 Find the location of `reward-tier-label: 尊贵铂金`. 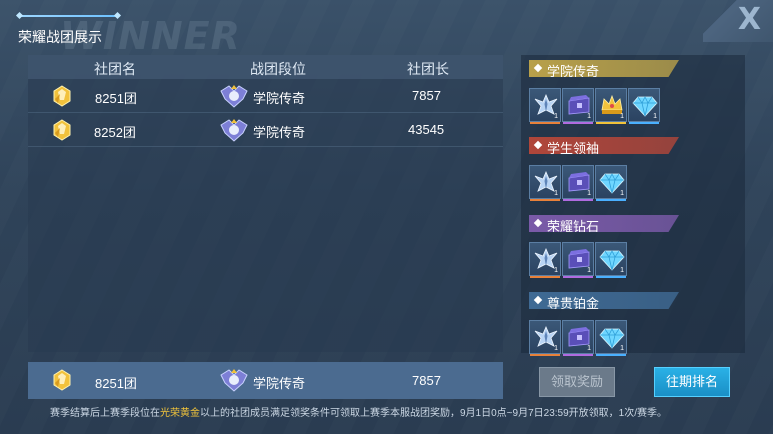

reward-tier-label: 尊贵铂金 is located at coordinates (573, 303).